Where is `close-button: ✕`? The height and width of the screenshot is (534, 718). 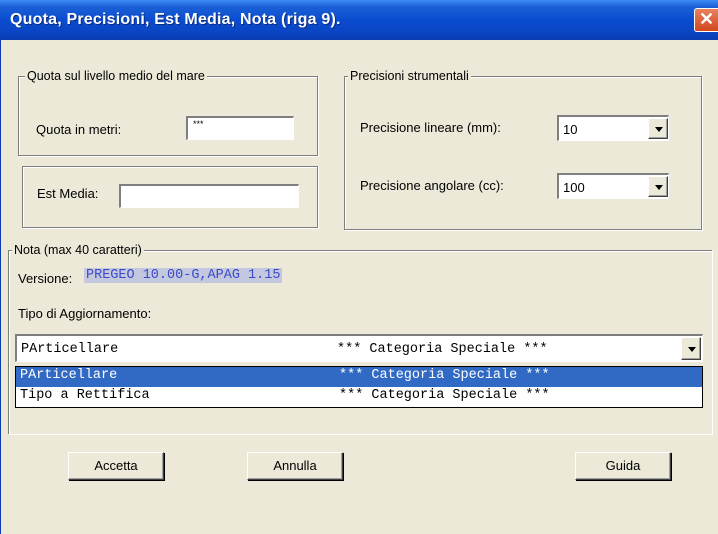 close-button: ✕ is located at coordinates (706, 20).